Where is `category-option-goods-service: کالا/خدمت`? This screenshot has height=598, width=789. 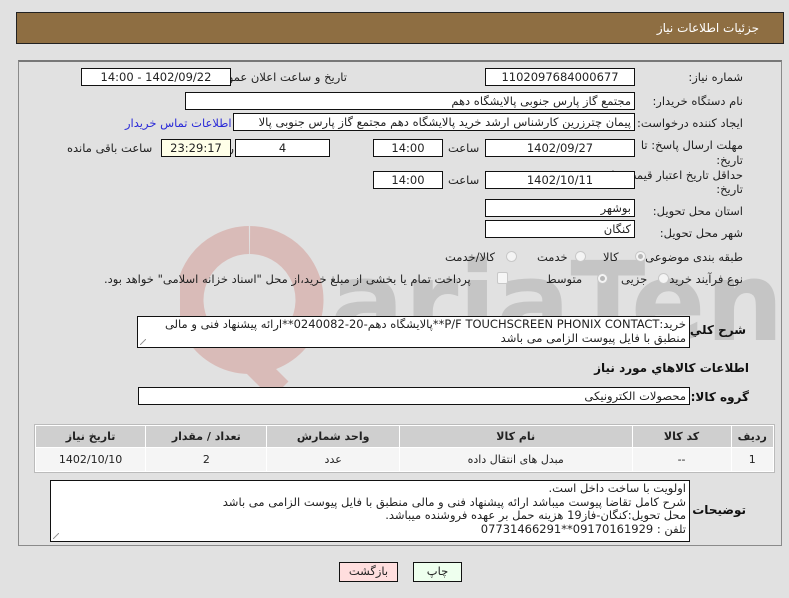
category-option-goods-service: کالا/خدمت is located at coordinates (470, 257).